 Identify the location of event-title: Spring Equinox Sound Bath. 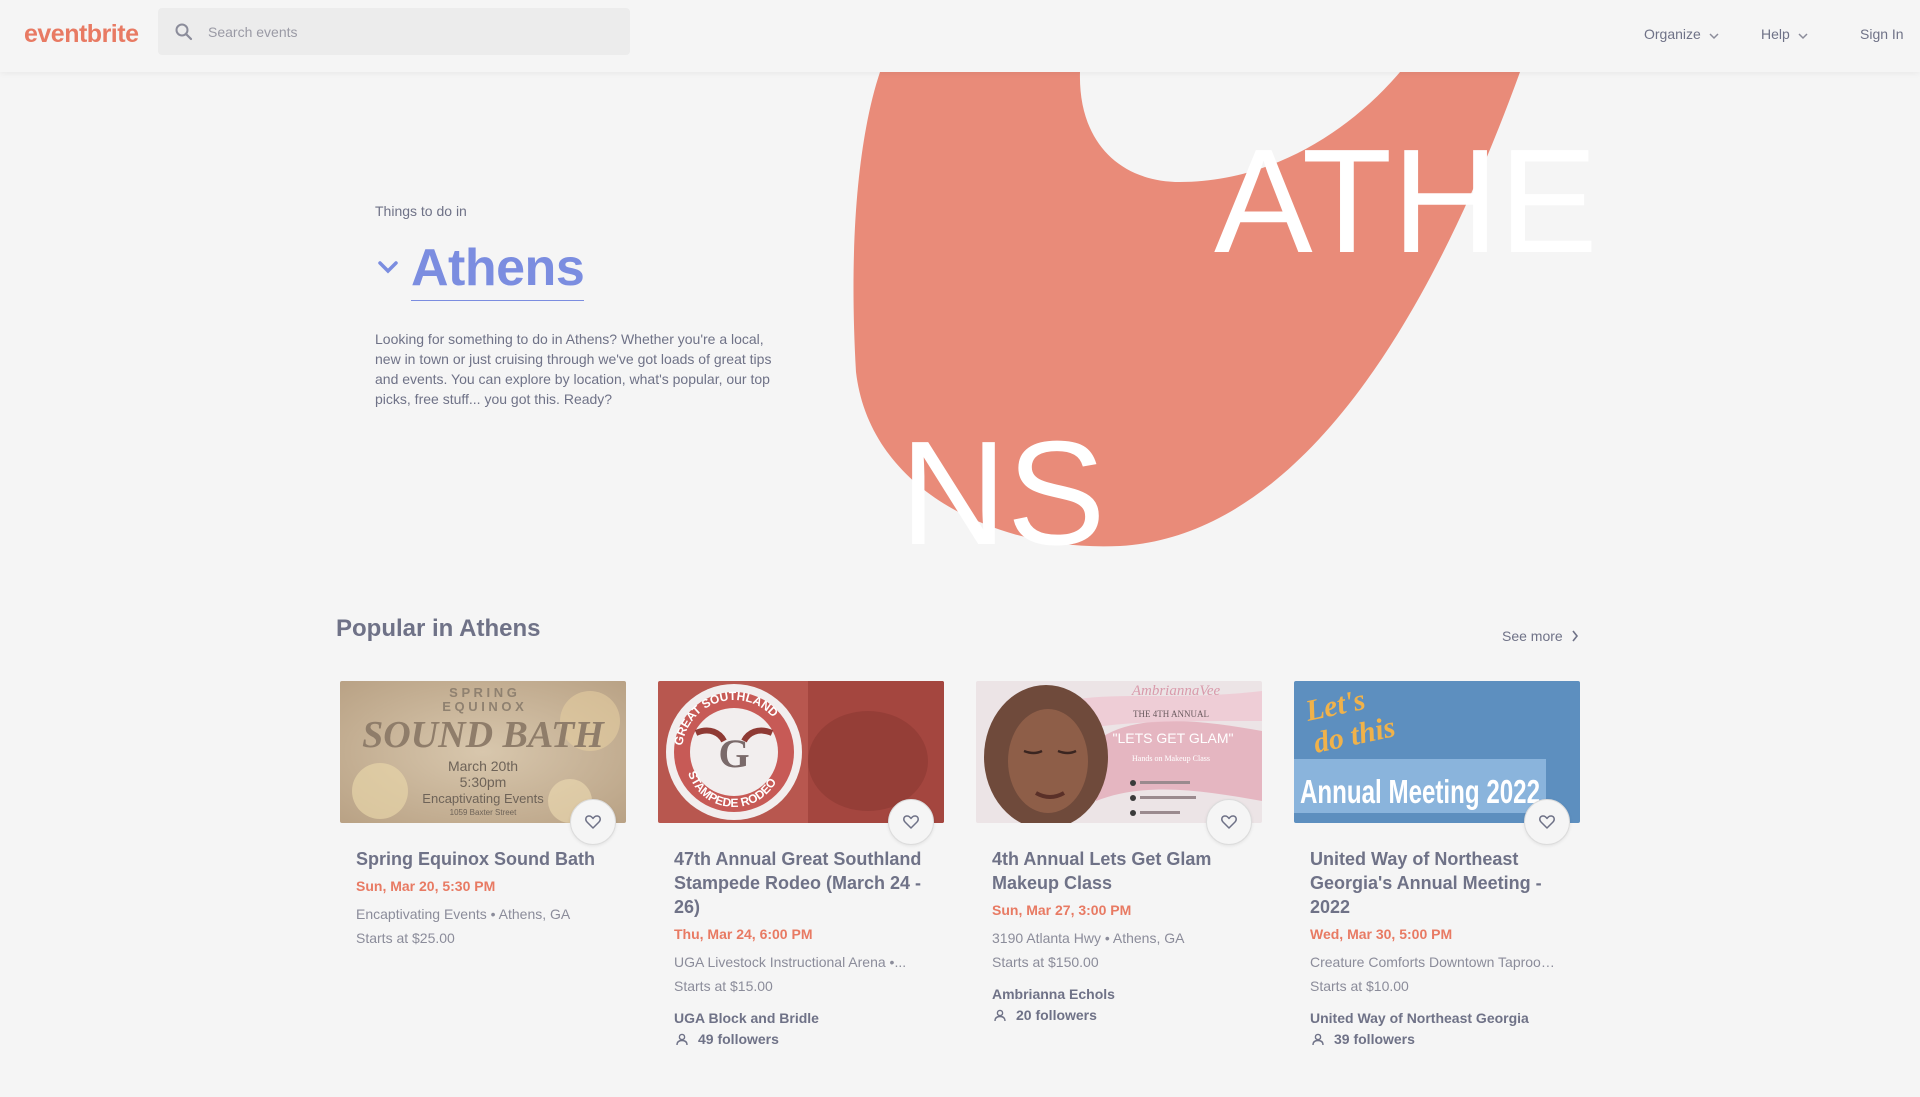
(483, 859).